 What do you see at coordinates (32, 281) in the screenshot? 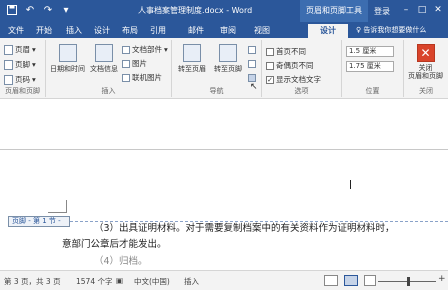
I see `page-count: 第 3 页，共 3 页` at bounding box center [32, 281].